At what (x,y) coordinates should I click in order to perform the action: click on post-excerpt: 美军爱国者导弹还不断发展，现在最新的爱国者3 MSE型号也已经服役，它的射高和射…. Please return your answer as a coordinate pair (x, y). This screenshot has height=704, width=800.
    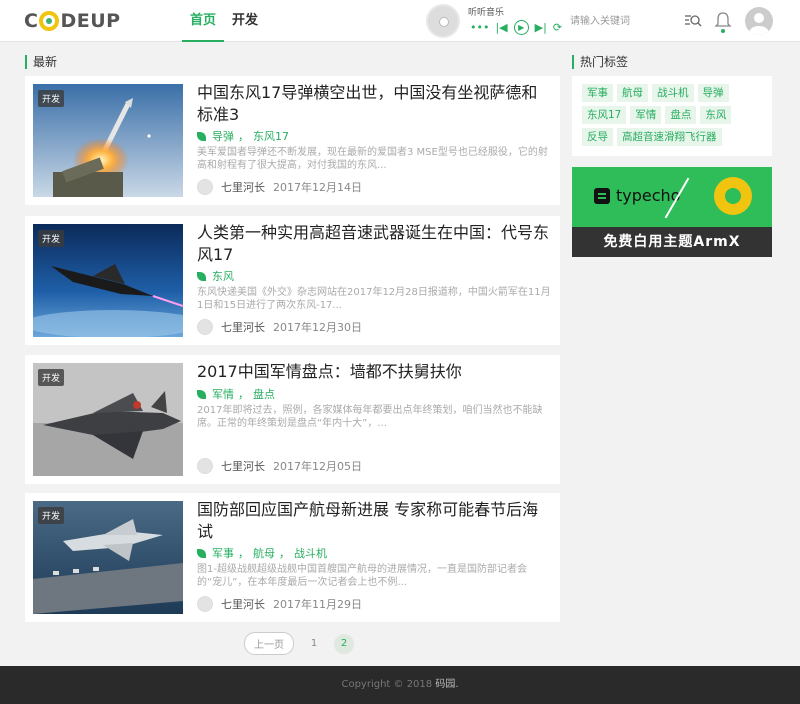
    Looking at the image, I should click on (372, 159).